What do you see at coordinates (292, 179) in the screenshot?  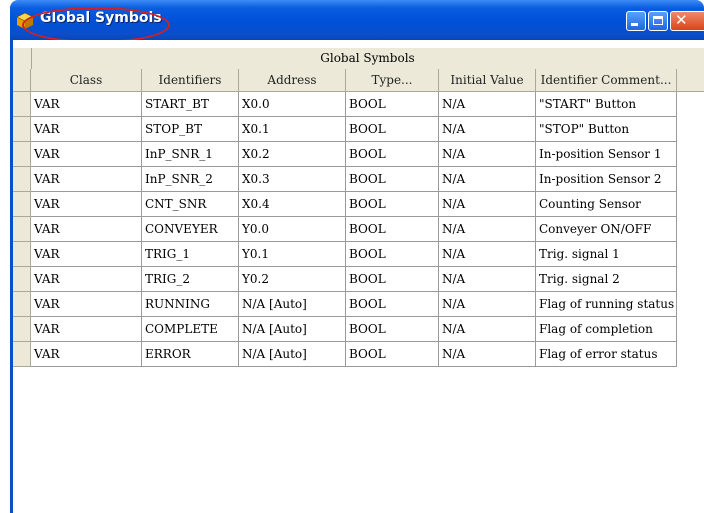 I see `cell-address: X0.3` at bounding box center [292, 179].